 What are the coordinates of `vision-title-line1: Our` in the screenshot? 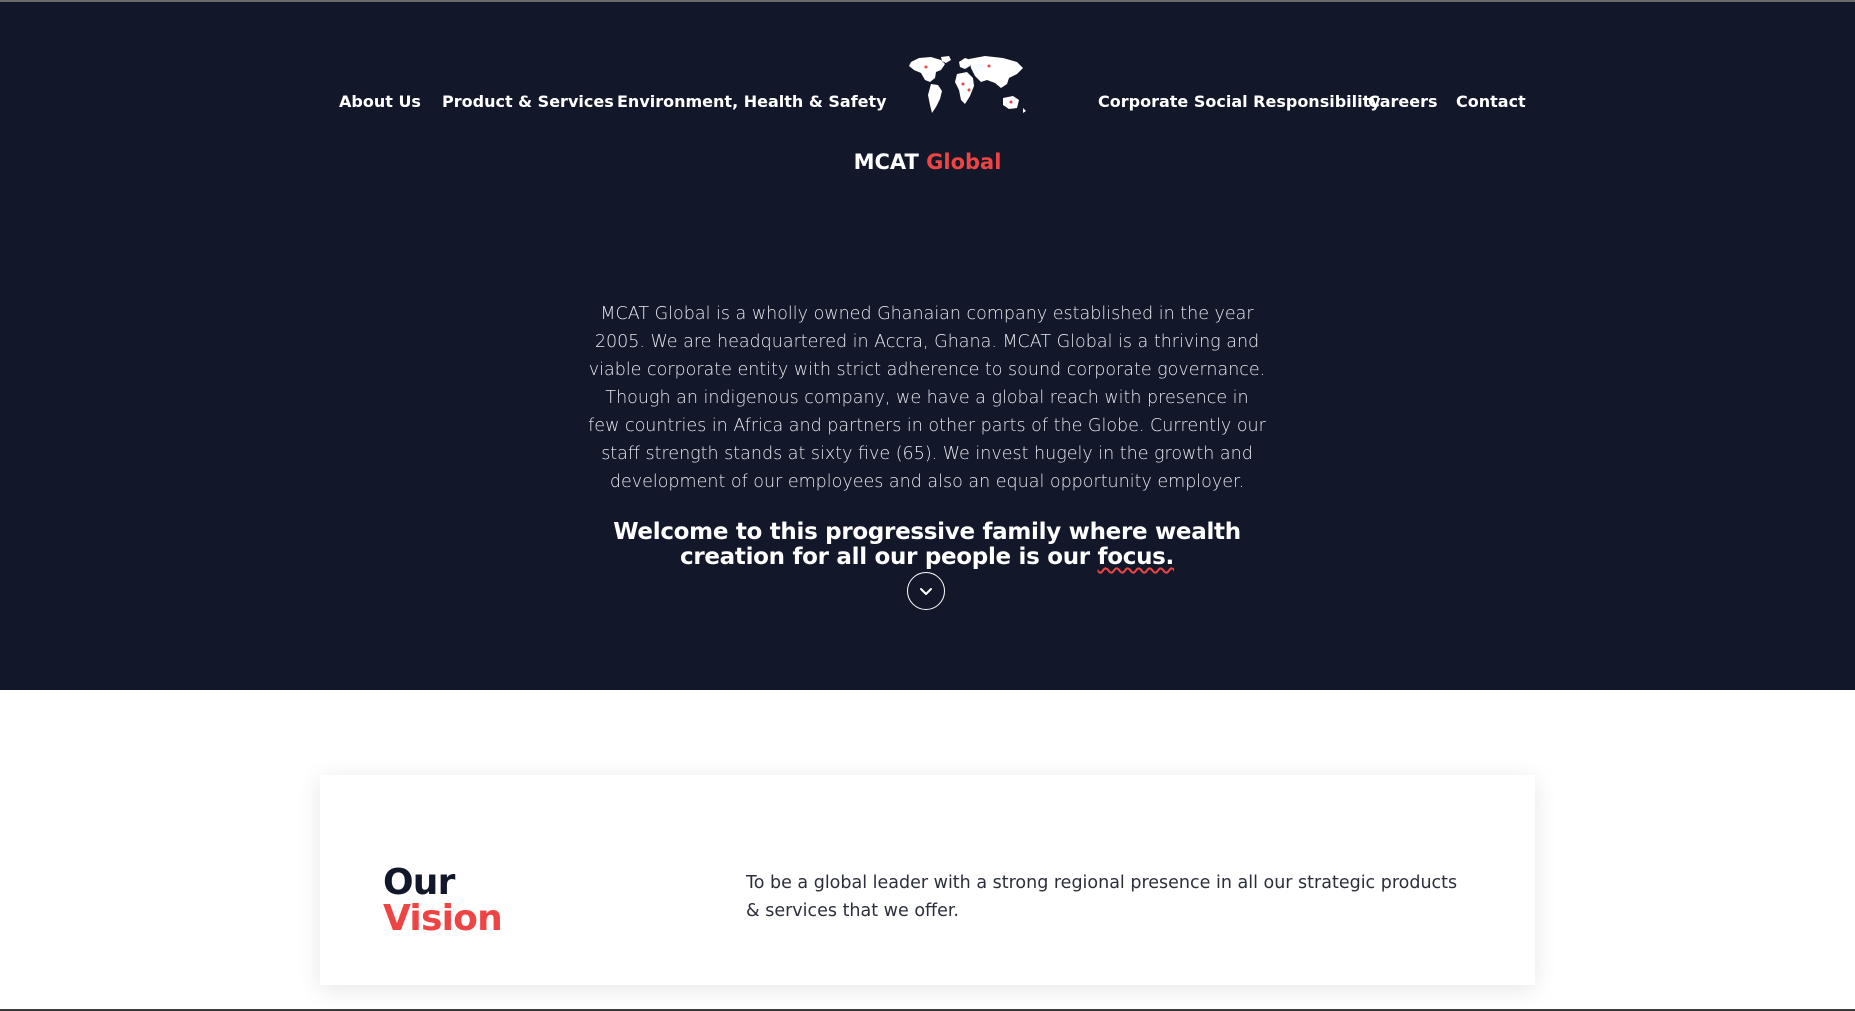 It's located at (419, 882).